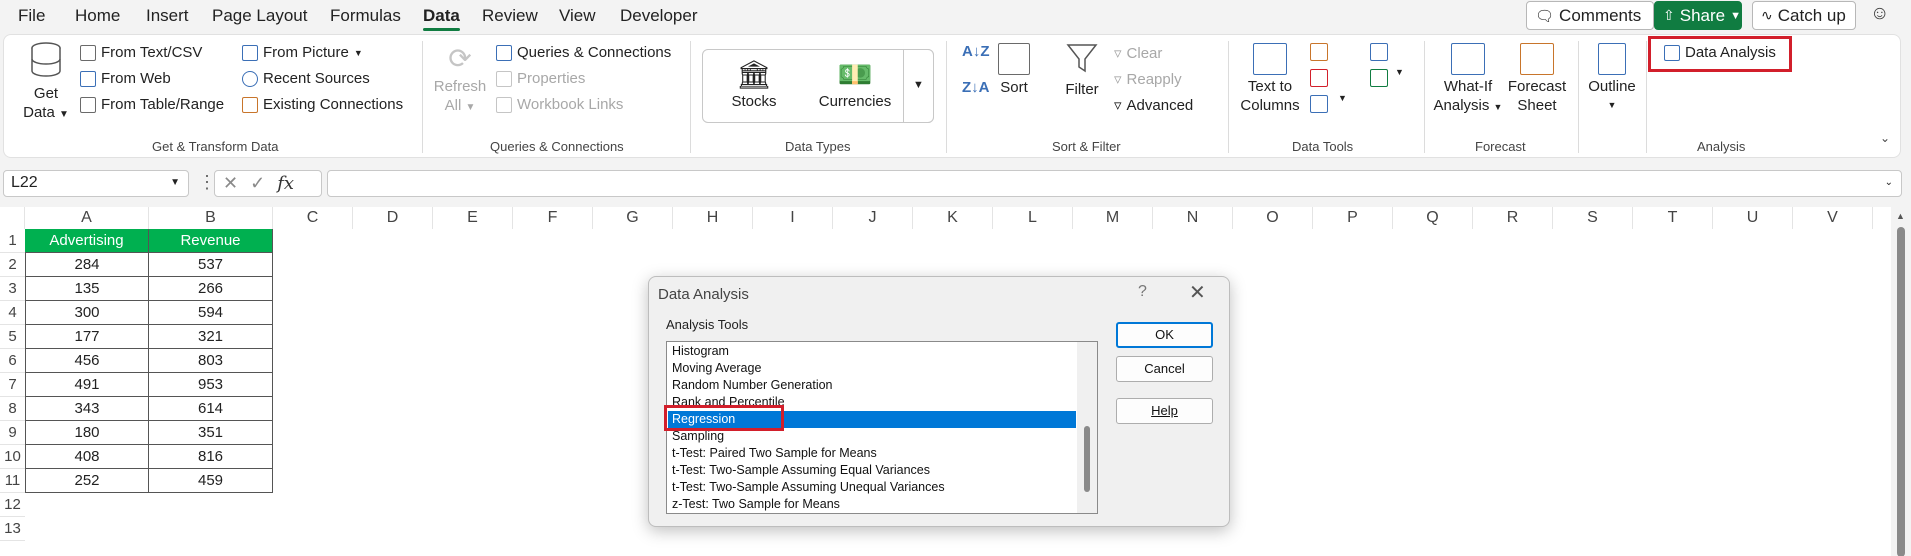  What do you see at coordinates (1270, 78) in the screenshot?
I see `text-to-columns-button: Text to Columns` at bounding box center [1270, 78].